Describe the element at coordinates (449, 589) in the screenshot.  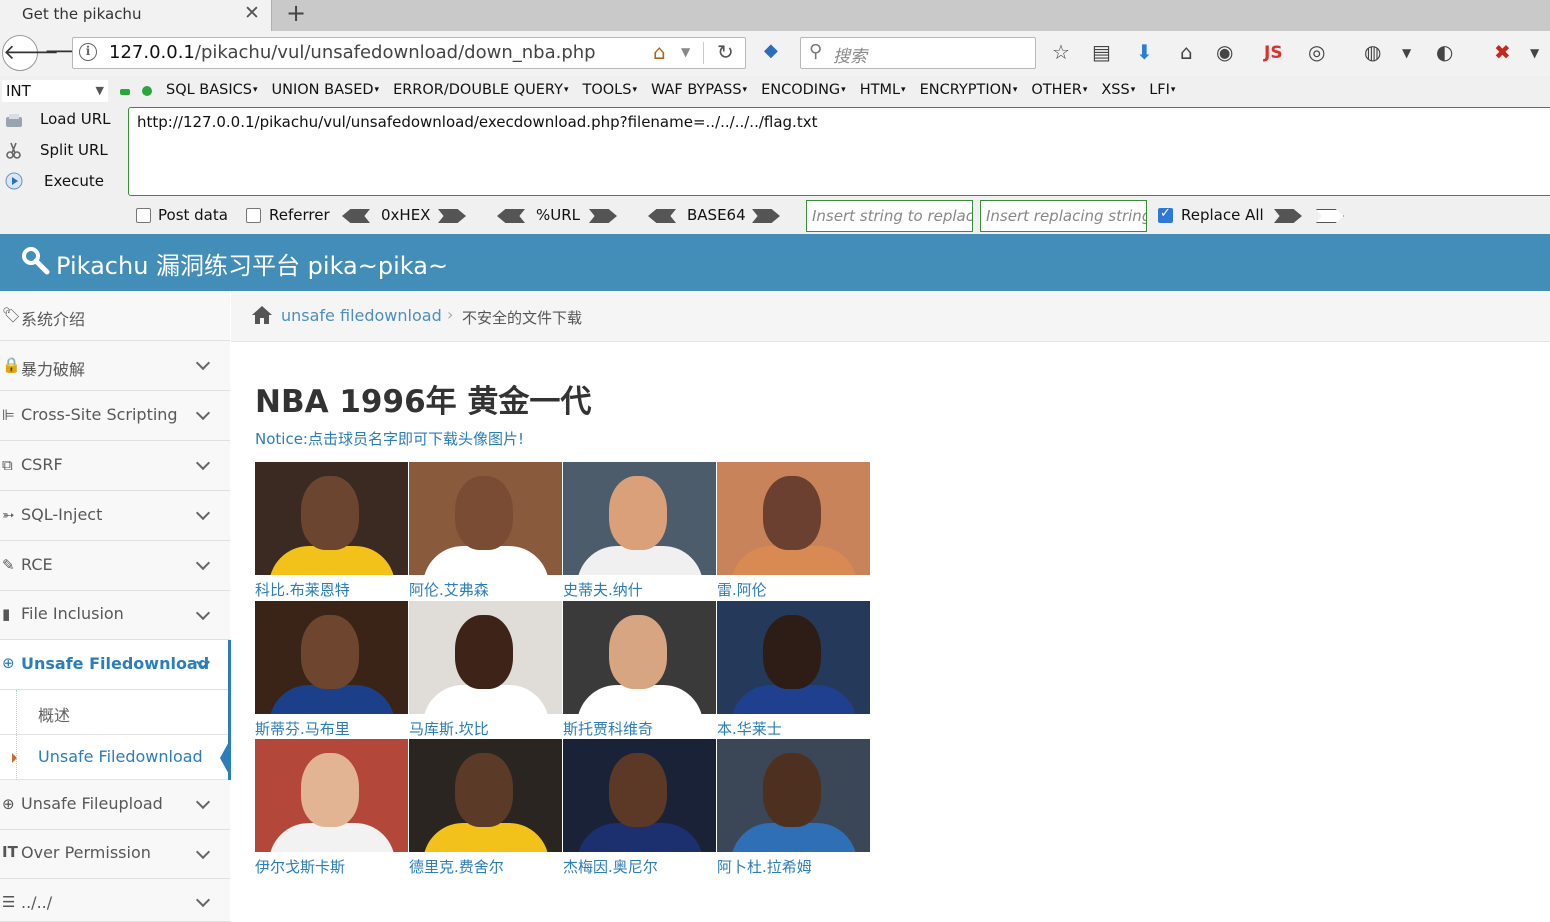
I see `player-download-link: 阿伦.艾弗森` at that location.